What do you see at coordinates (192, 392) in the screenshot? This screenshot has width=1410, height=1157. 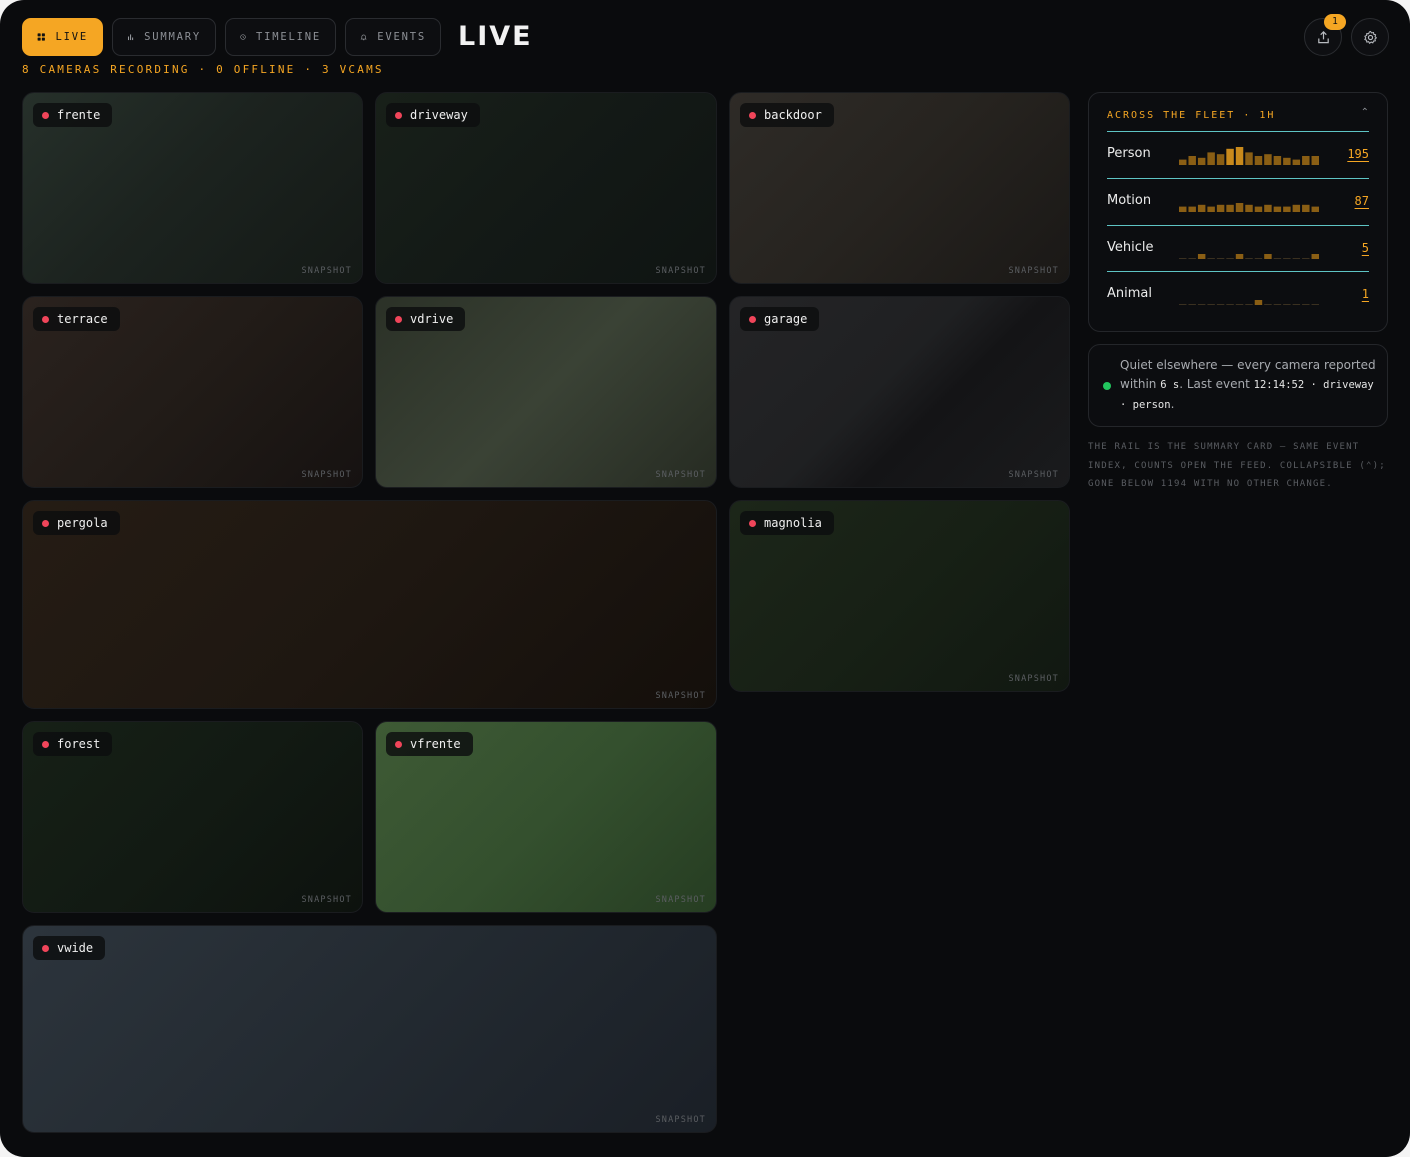 I see `camera-tile-terrace: terrace SNAPSHOT` at bounding box center [192, 392].